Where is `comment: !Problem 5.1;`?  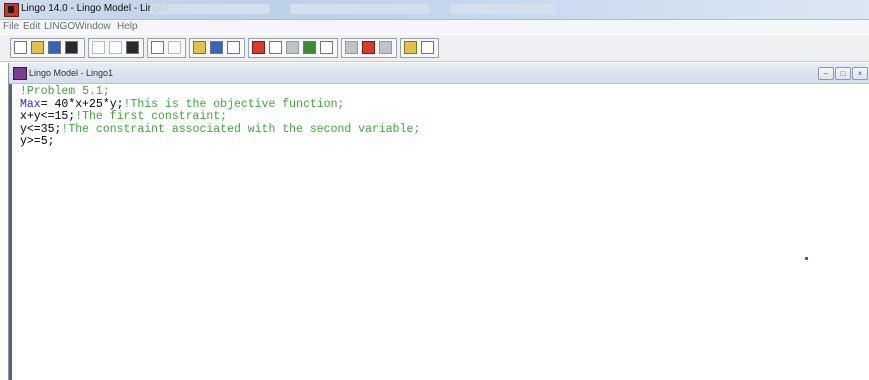
comment: !Problem 5.1; is located at coordinates (65, 91).